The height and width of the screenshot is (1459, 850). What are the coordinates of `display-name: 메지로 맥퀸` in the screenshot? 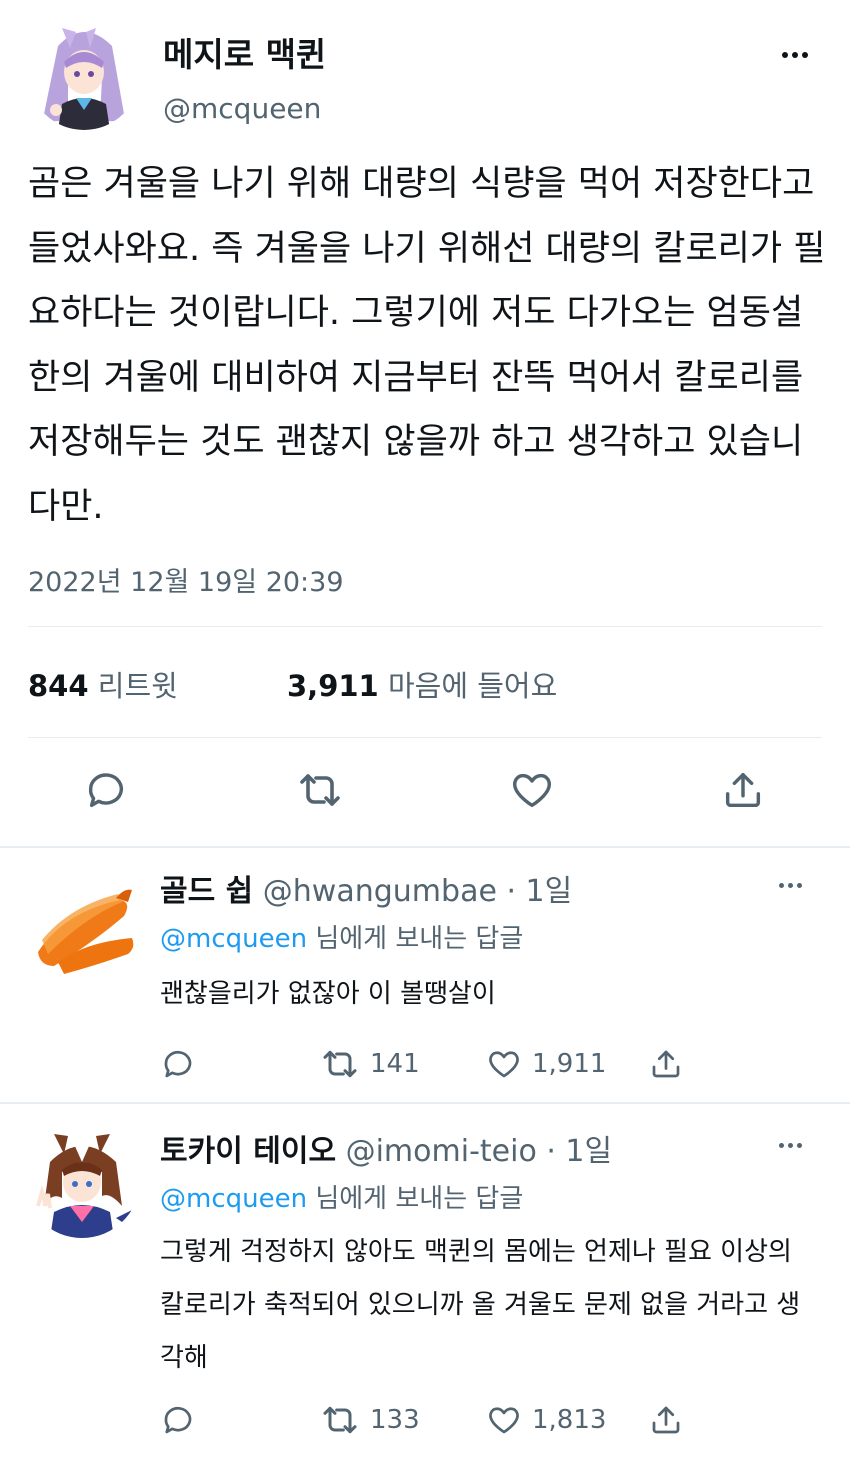 It's located at (244, 52).